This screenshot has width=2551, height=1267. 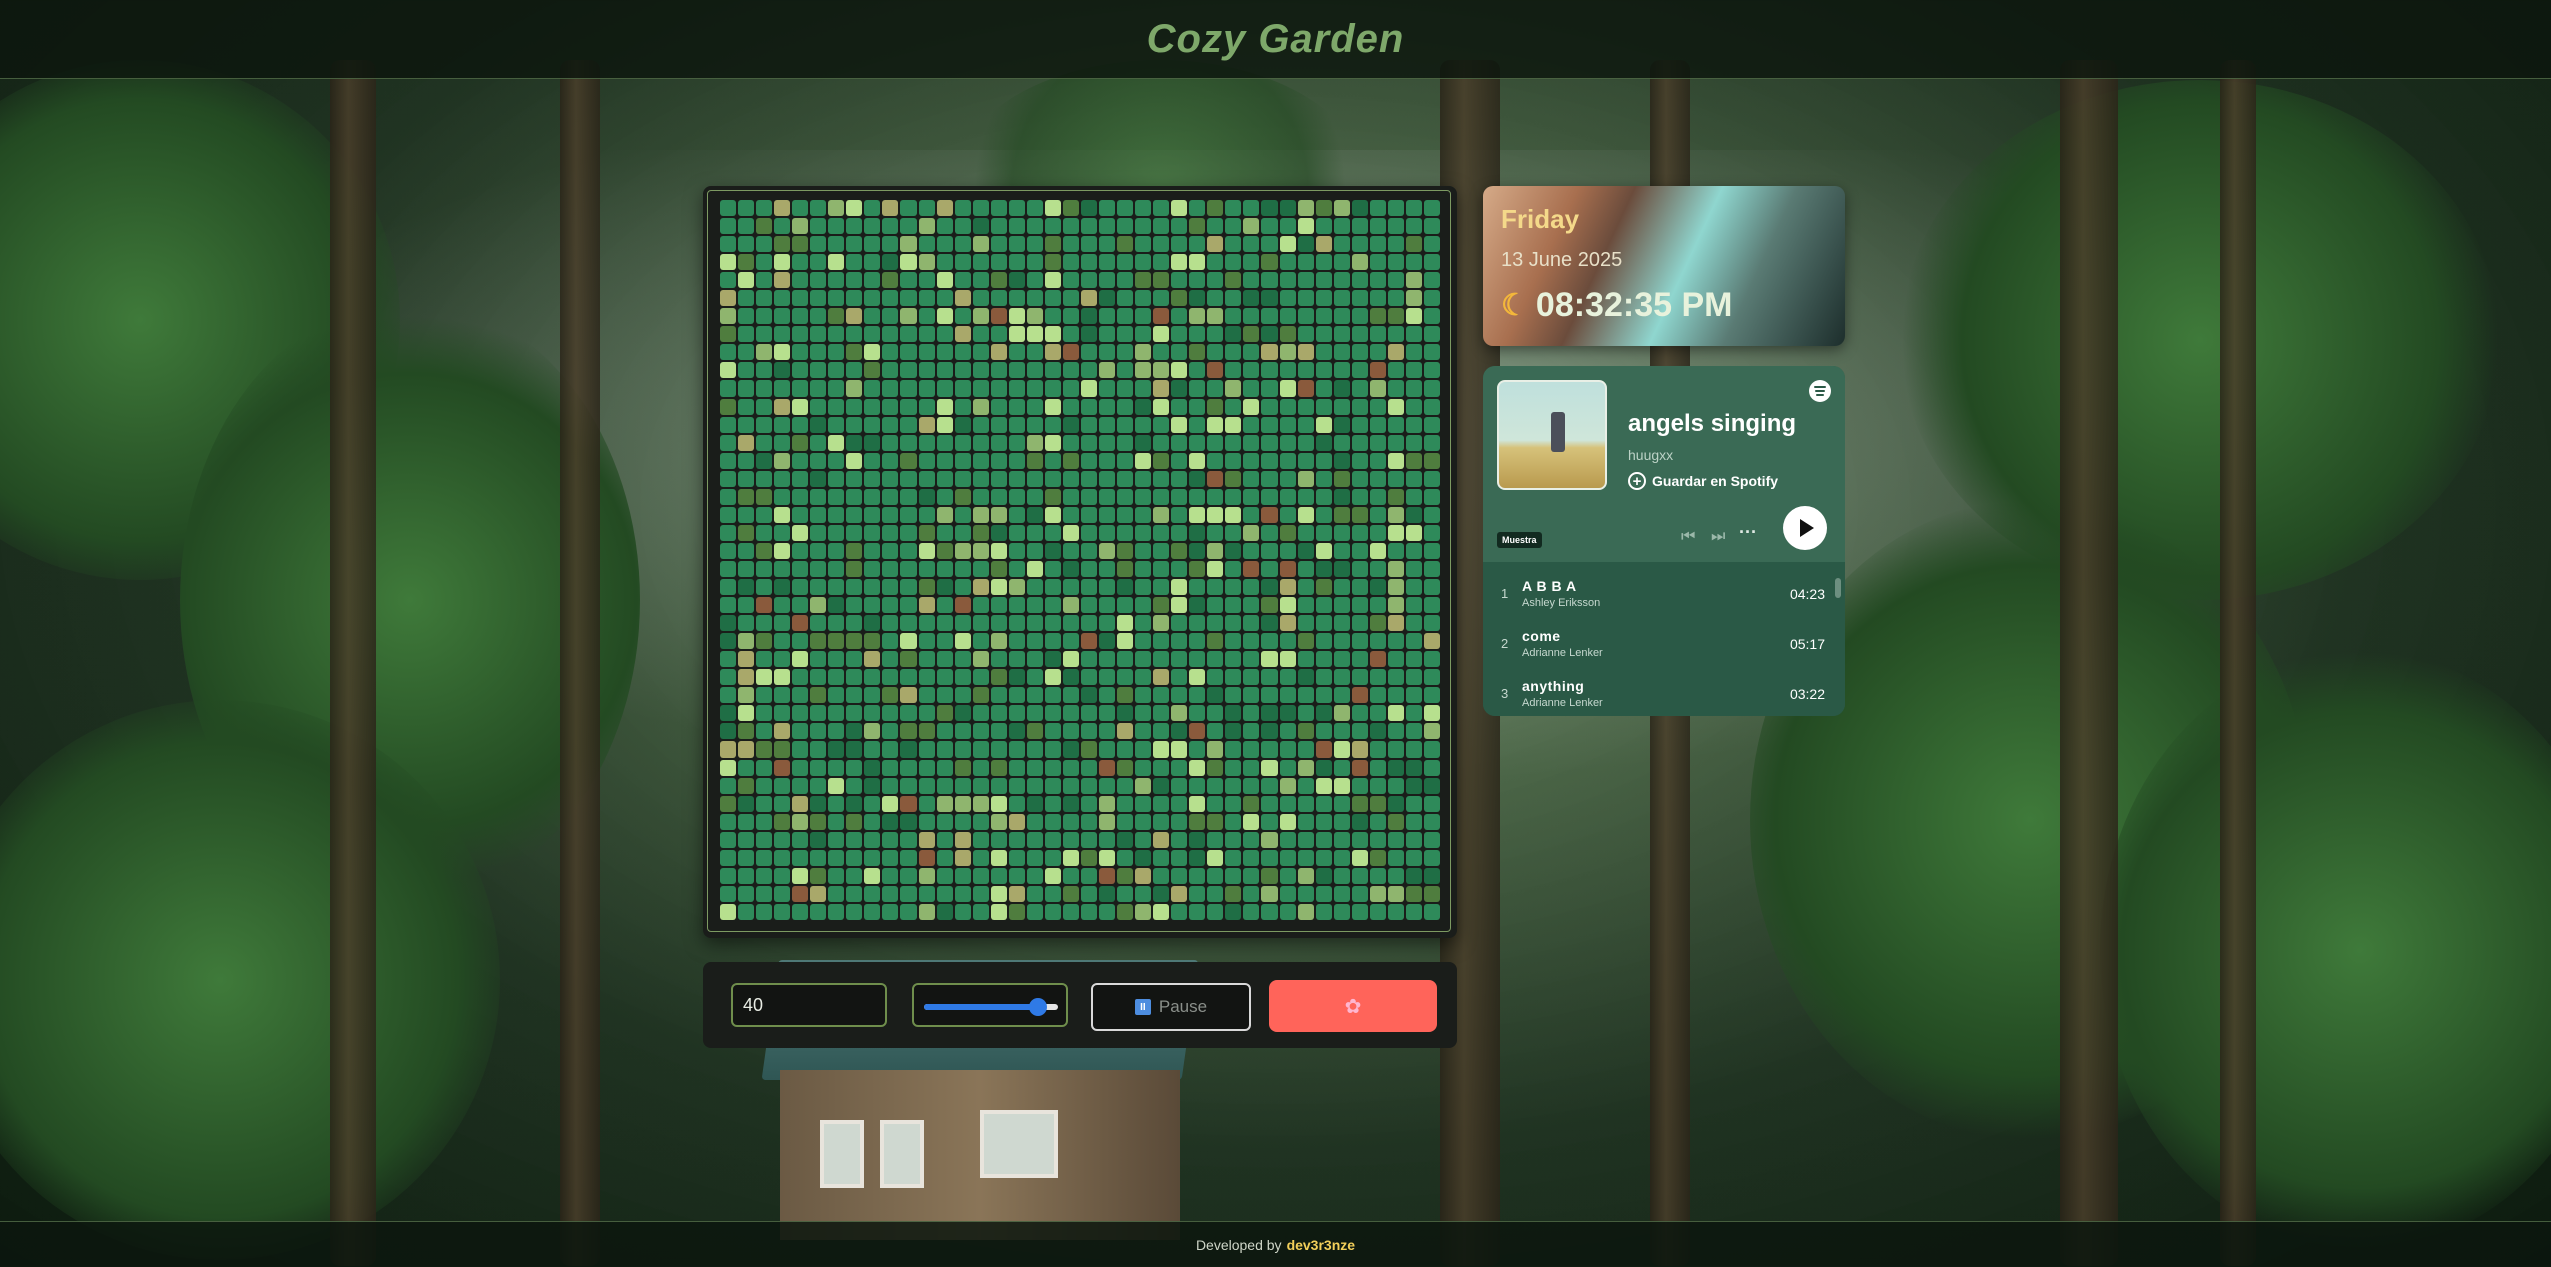 What do you see at coordinates (1718, 537) in the screenshot?
I see `next-track-icon: ⏭` at bounding box center [1718, 537].